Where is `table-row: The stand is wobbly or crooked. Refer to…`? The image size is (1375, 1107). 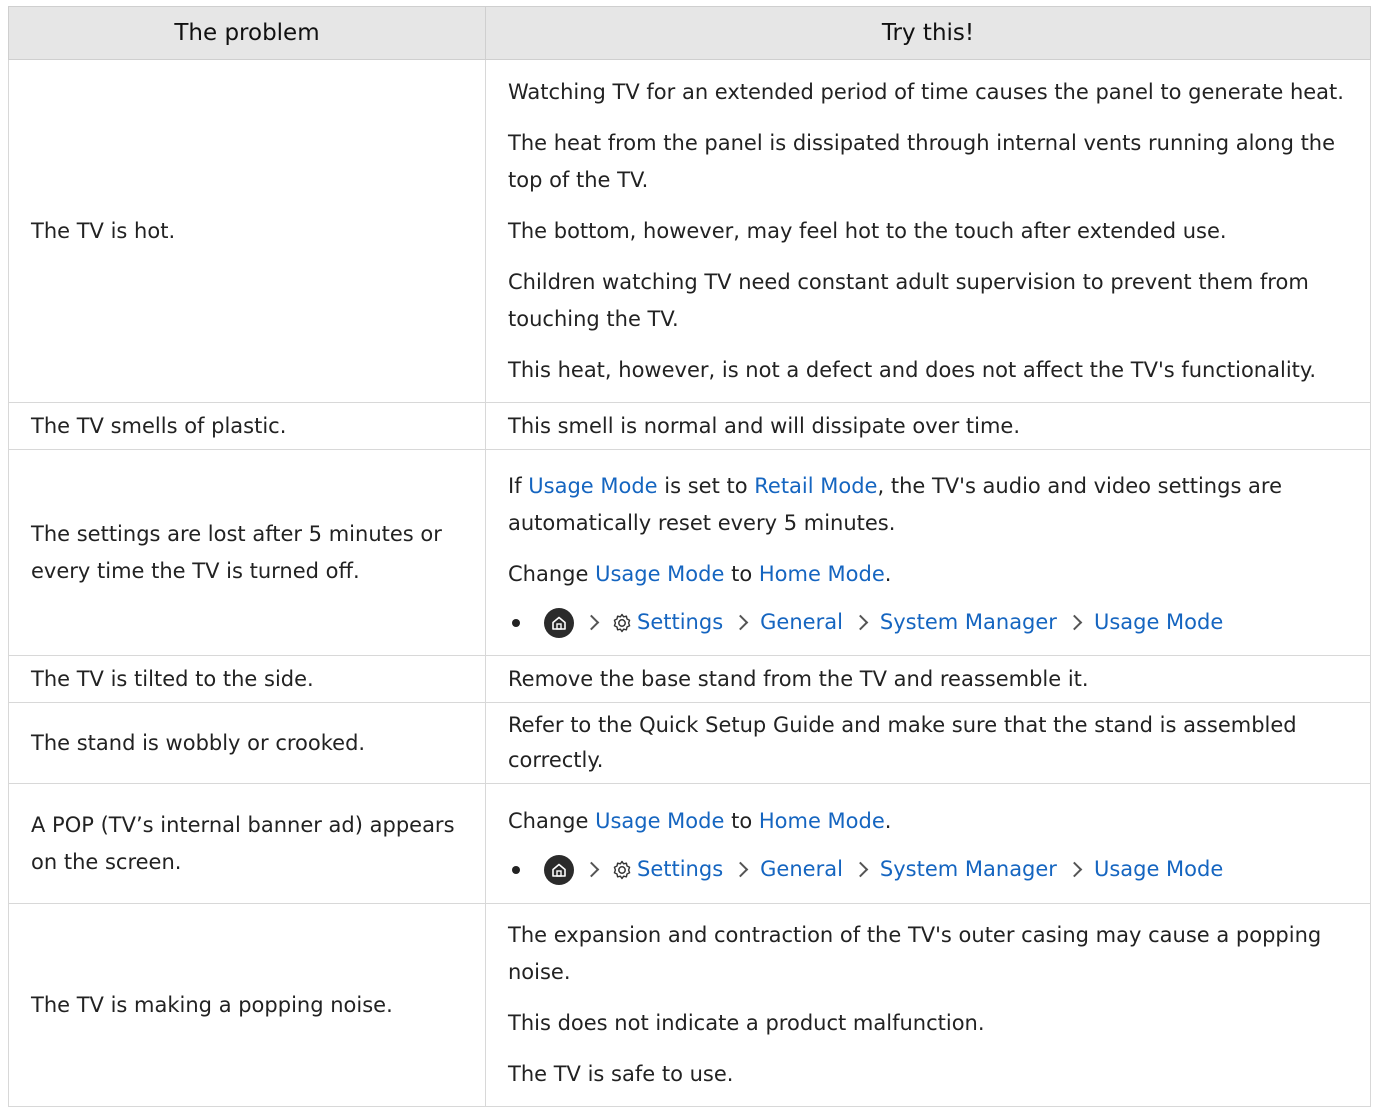
table-row: The stand is wobbly or crooked. Refer to… is located at coordinates (689, 743).